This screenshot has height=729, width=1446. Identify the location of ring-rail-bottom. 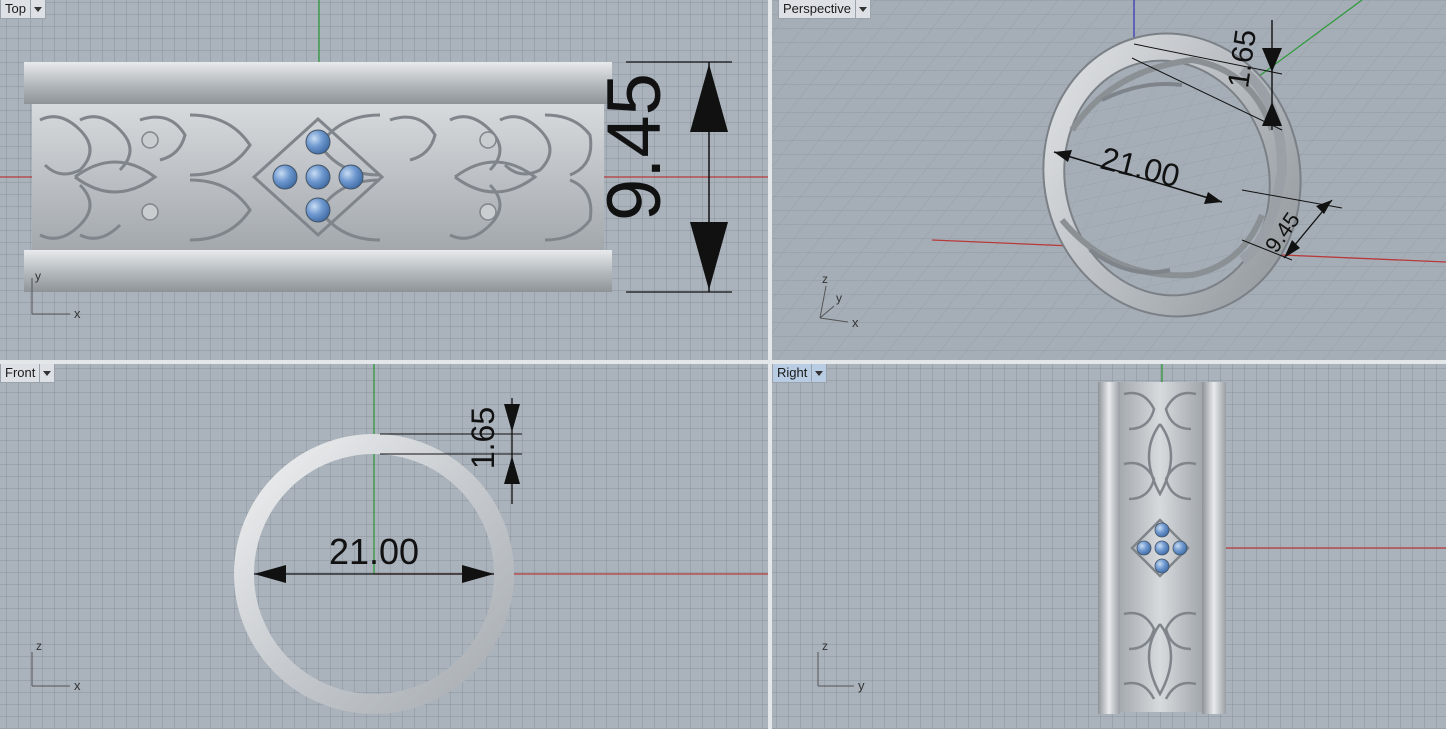
(318, 271).